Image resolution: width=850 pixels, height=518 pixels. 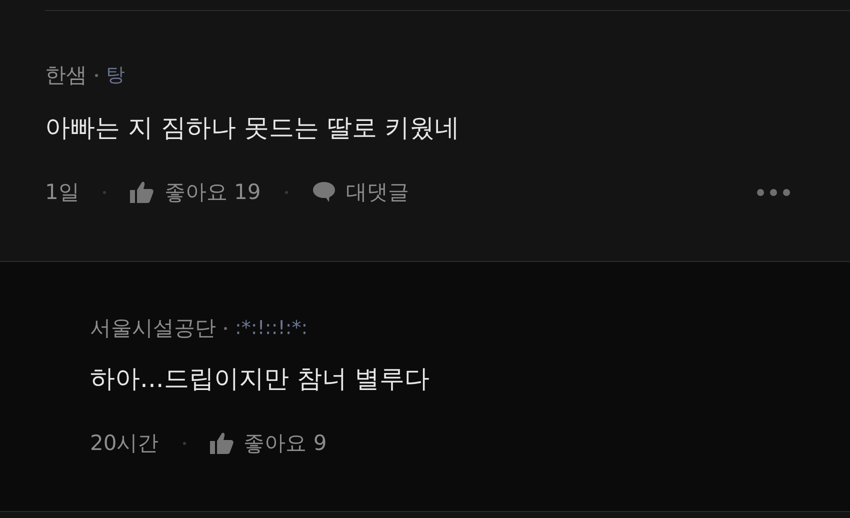 What do you see at coordinates (62, 192) in the screenshot?
I see `comment-time: 1일` at bounding box center [62, 192].